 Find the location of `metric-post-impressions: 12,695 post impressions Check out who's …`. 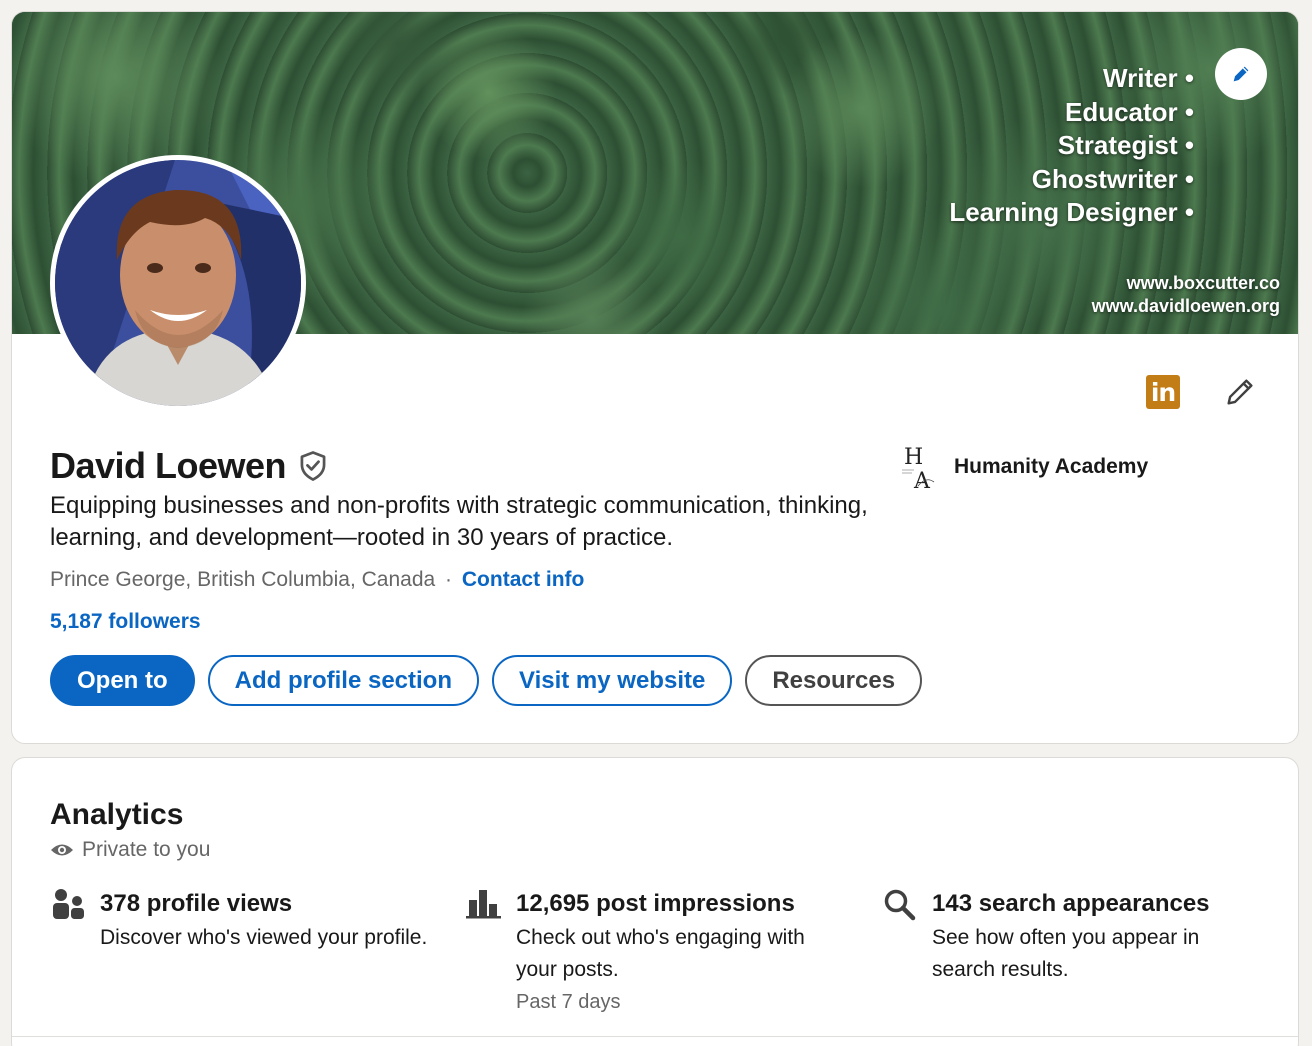

metric-post-impressions: 12,695 post impressions Check out who's … is located at coordinates (656, 952).